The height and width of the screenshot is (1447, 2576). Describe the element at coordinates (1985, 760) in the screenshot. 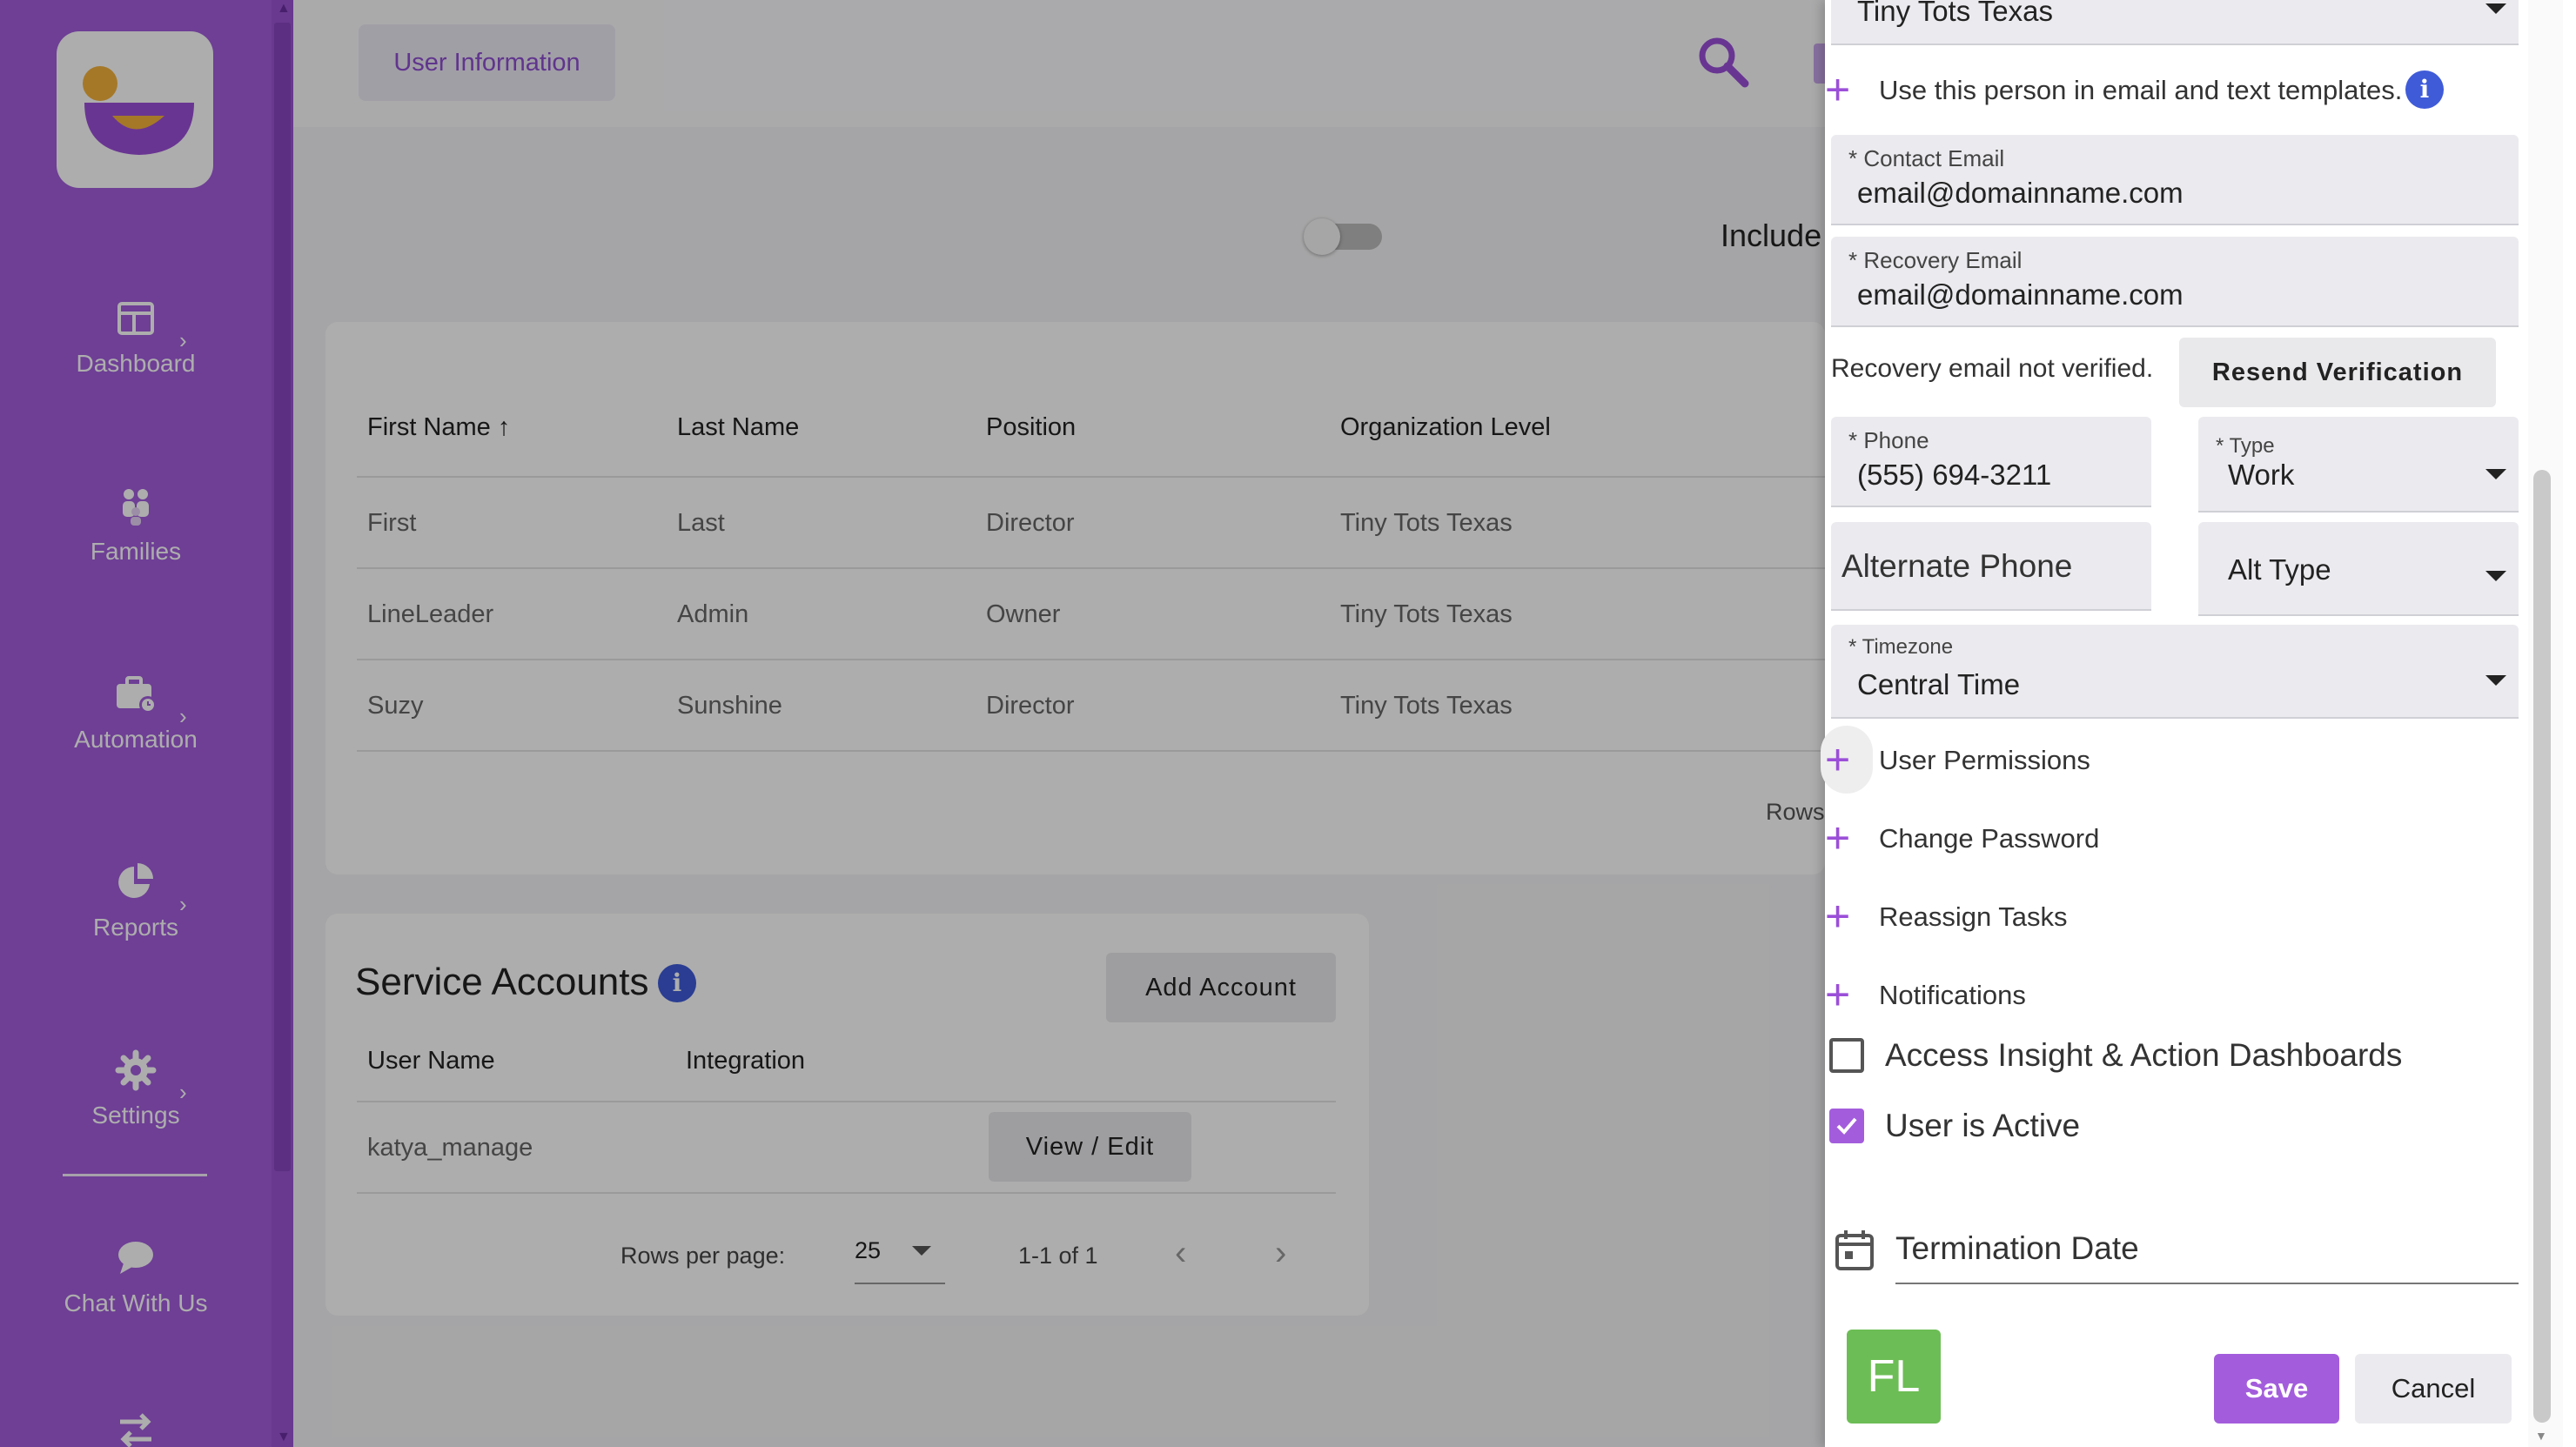

I see `section-label: User Permissions` at that location.